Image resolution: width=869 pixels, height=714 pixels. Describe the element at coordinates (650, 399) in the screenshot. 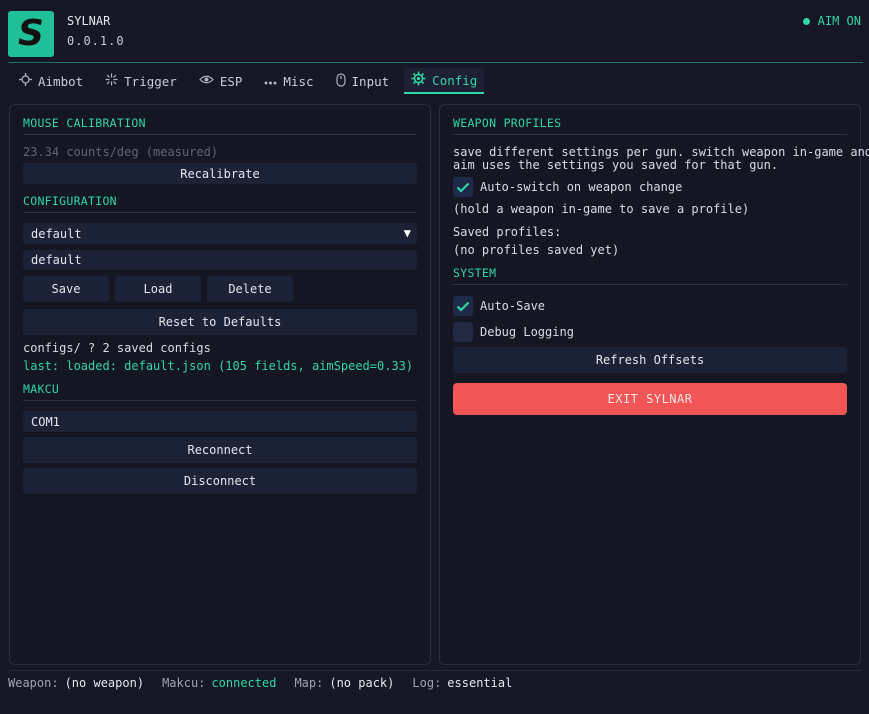

I see `exit-button: EXIT SYLNAR` at that location.